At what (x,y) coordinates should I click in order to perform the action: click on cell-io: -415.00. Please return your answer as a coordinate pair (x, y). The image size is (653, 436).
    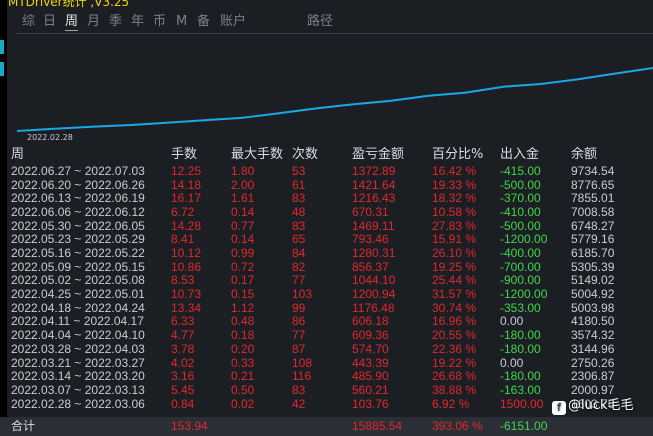
    Looking at the image, I should click on (520, 171).